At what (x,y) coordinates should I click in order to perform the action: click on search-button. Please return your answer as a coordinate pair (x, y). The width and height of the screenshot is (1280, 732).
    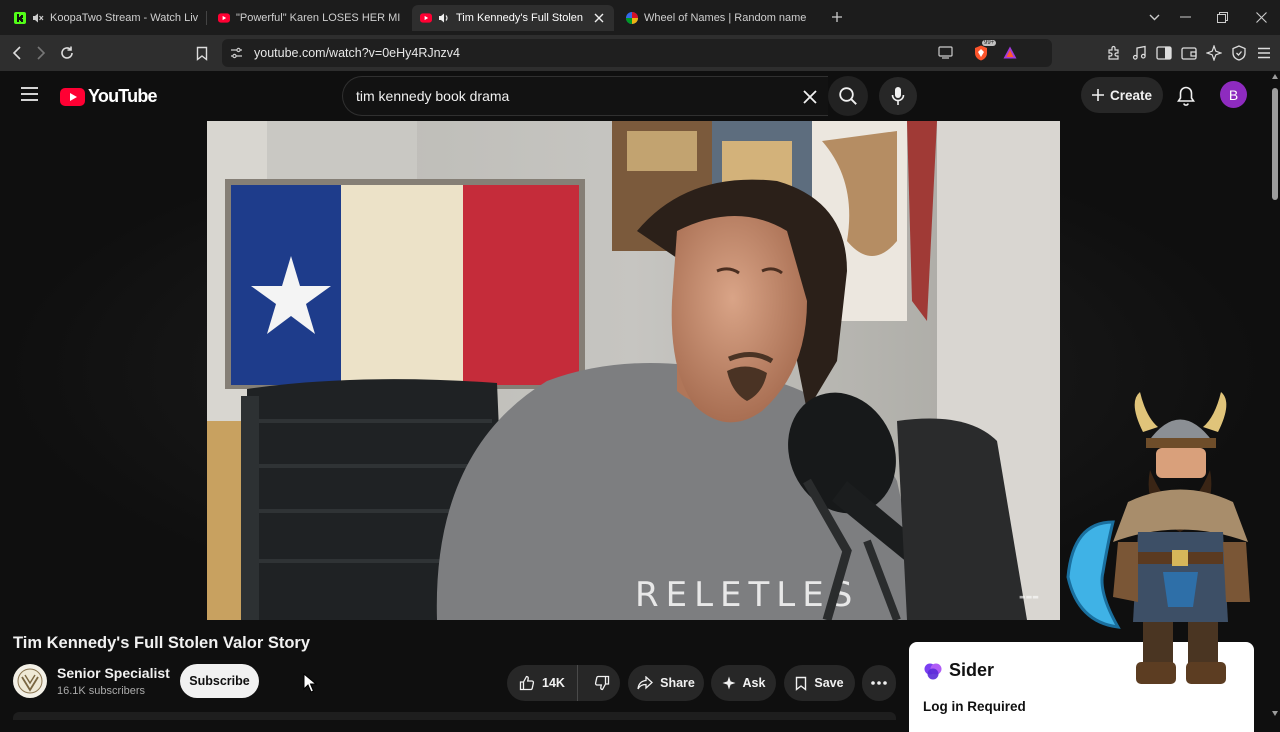
    Looking at the image, I should click on (848, 96).